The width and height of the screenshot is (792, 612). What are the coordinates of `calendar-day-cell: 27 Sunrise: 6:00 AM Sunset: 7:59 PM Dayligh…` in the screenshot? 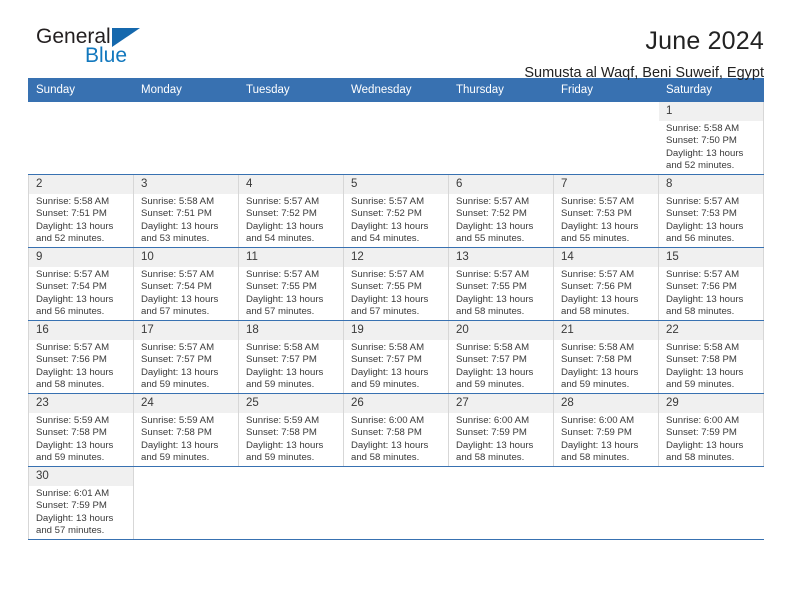 It's located at (501, 430).